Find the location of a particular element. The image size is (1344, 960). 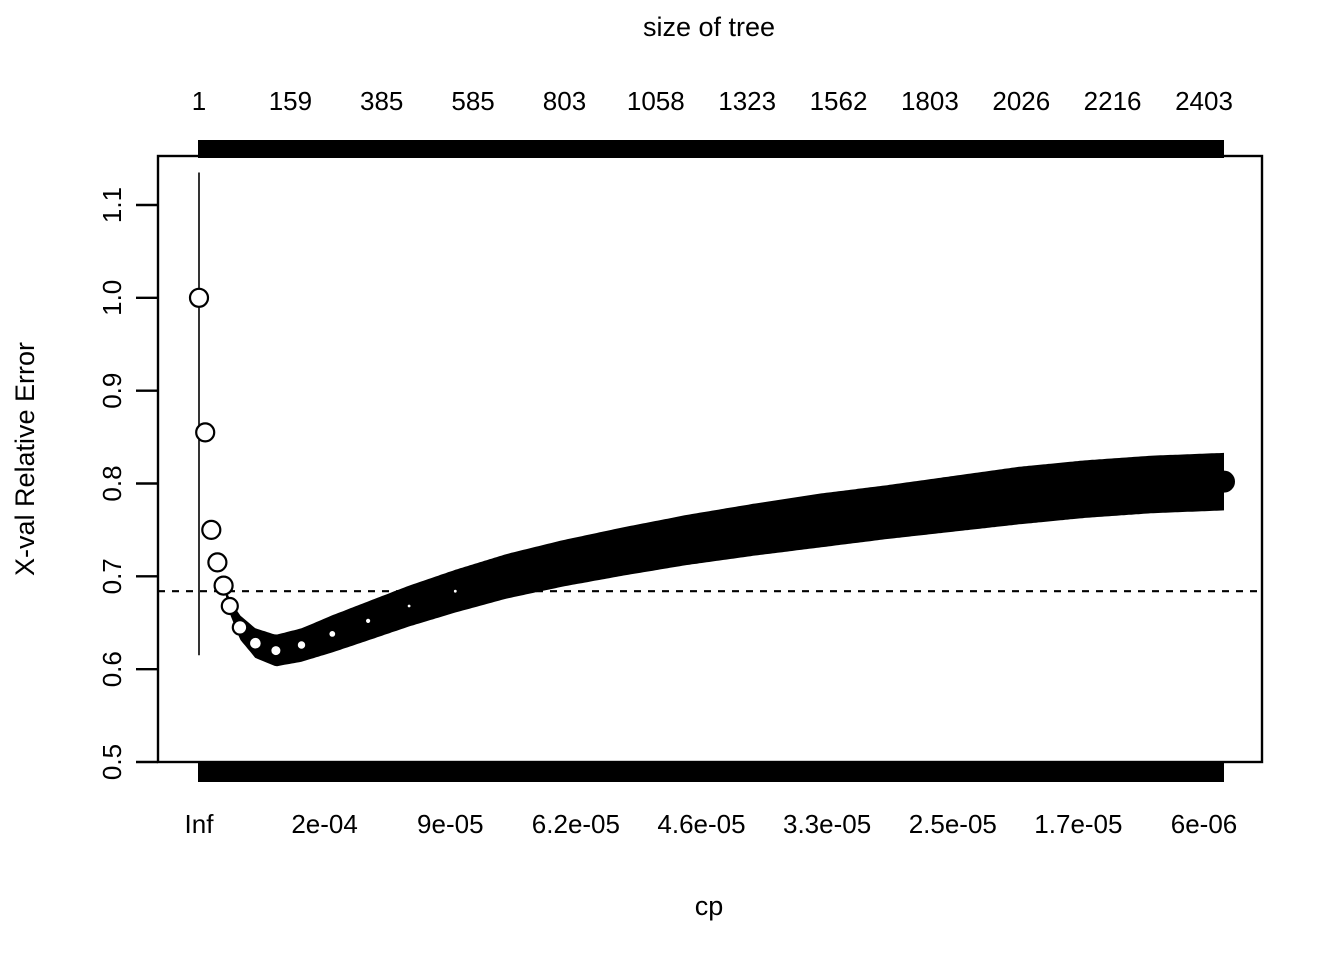

y-tick-label: 0.6 is located at coordinates (112, 669).